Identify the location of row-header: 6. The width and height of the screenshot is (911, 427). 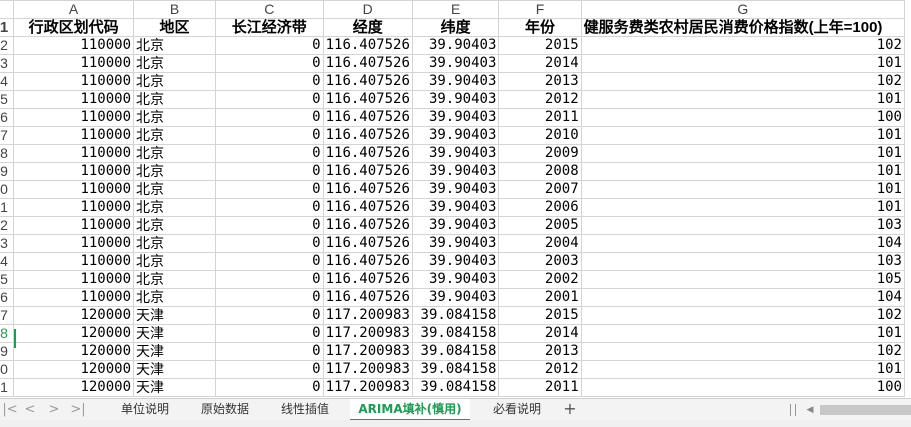
(7, 297).